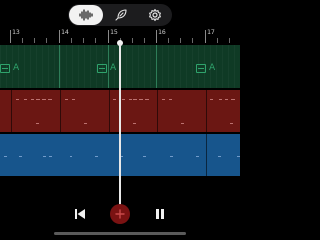 The width and height of the screenshot is (320, 240). Describe the element at coordinates (65, 32) in the screenshot. I see `bar-number: 14` at that location.